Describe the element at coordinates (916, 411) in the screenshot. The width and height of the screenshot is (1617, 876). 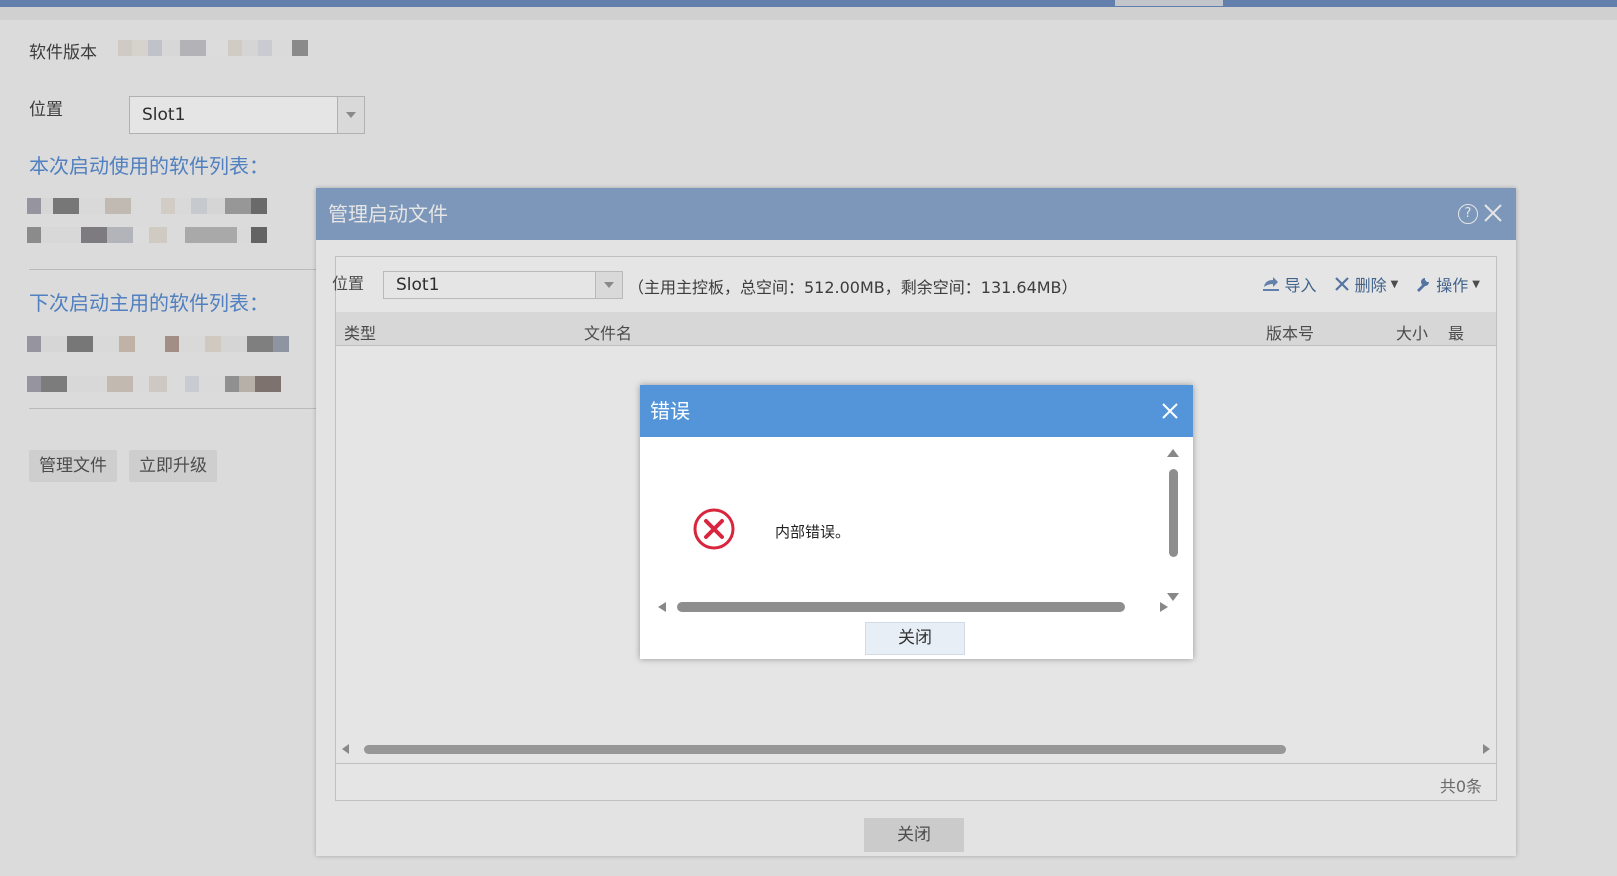
I see `error-dialog-header: 错误` at that location.